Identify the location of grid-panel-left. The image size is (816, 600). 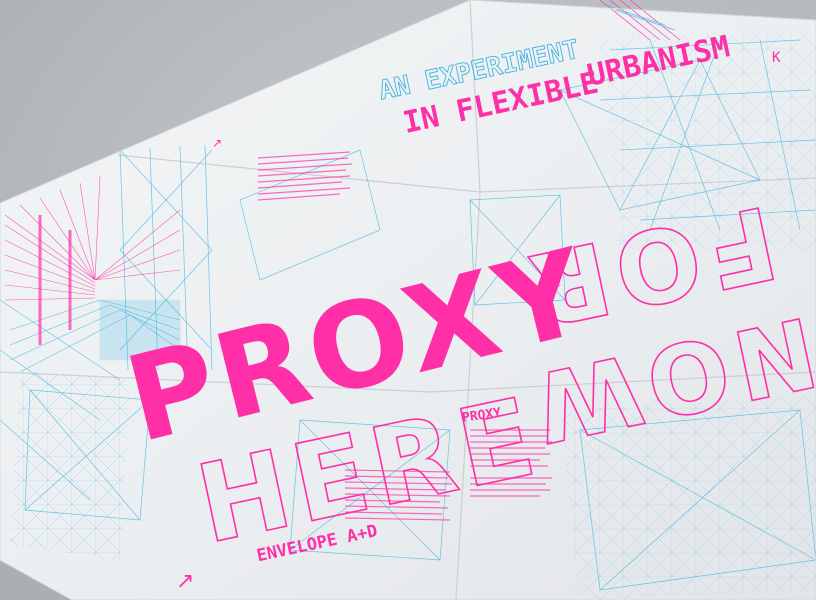
(70, 465).